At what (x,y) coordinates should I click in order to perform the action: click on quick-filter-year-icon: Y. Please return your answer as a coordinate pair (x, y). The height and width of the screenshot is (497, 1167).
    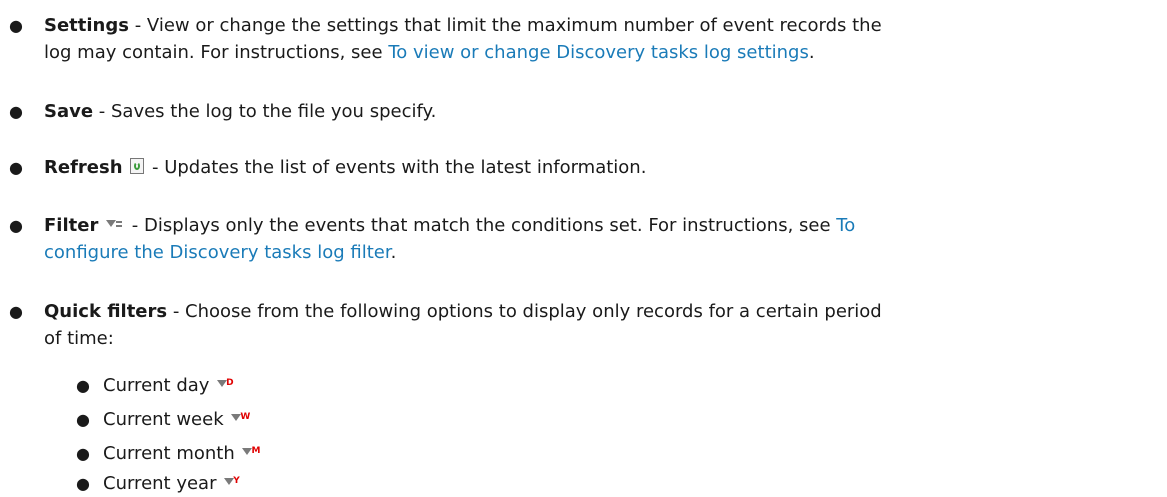
    Looking at the image, I should click on (233, 482).